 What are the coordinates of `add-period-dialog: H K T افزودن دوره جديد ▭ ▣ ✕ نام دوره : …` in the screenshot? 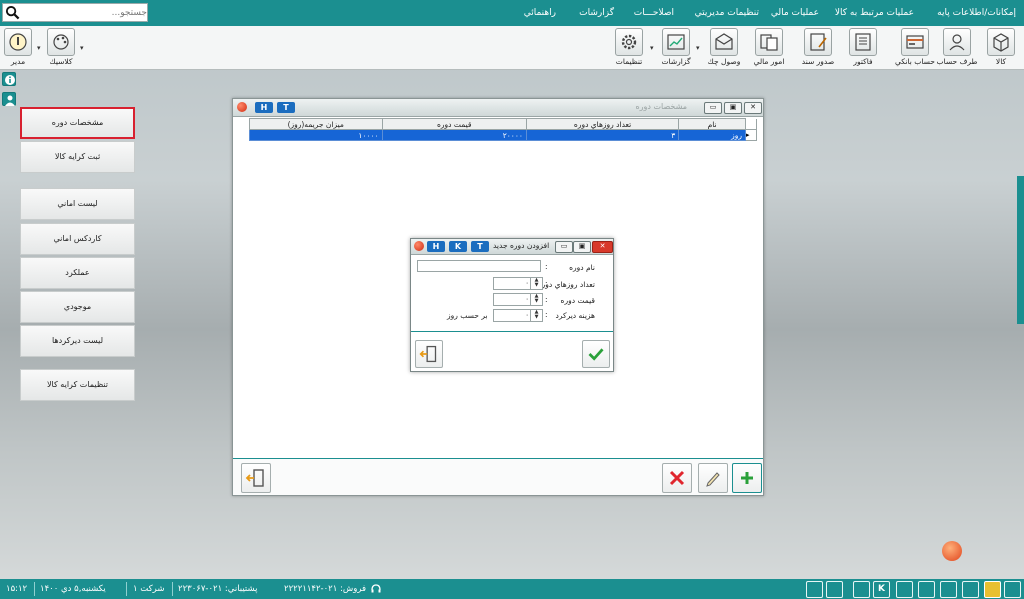 It's located at (512, 305).